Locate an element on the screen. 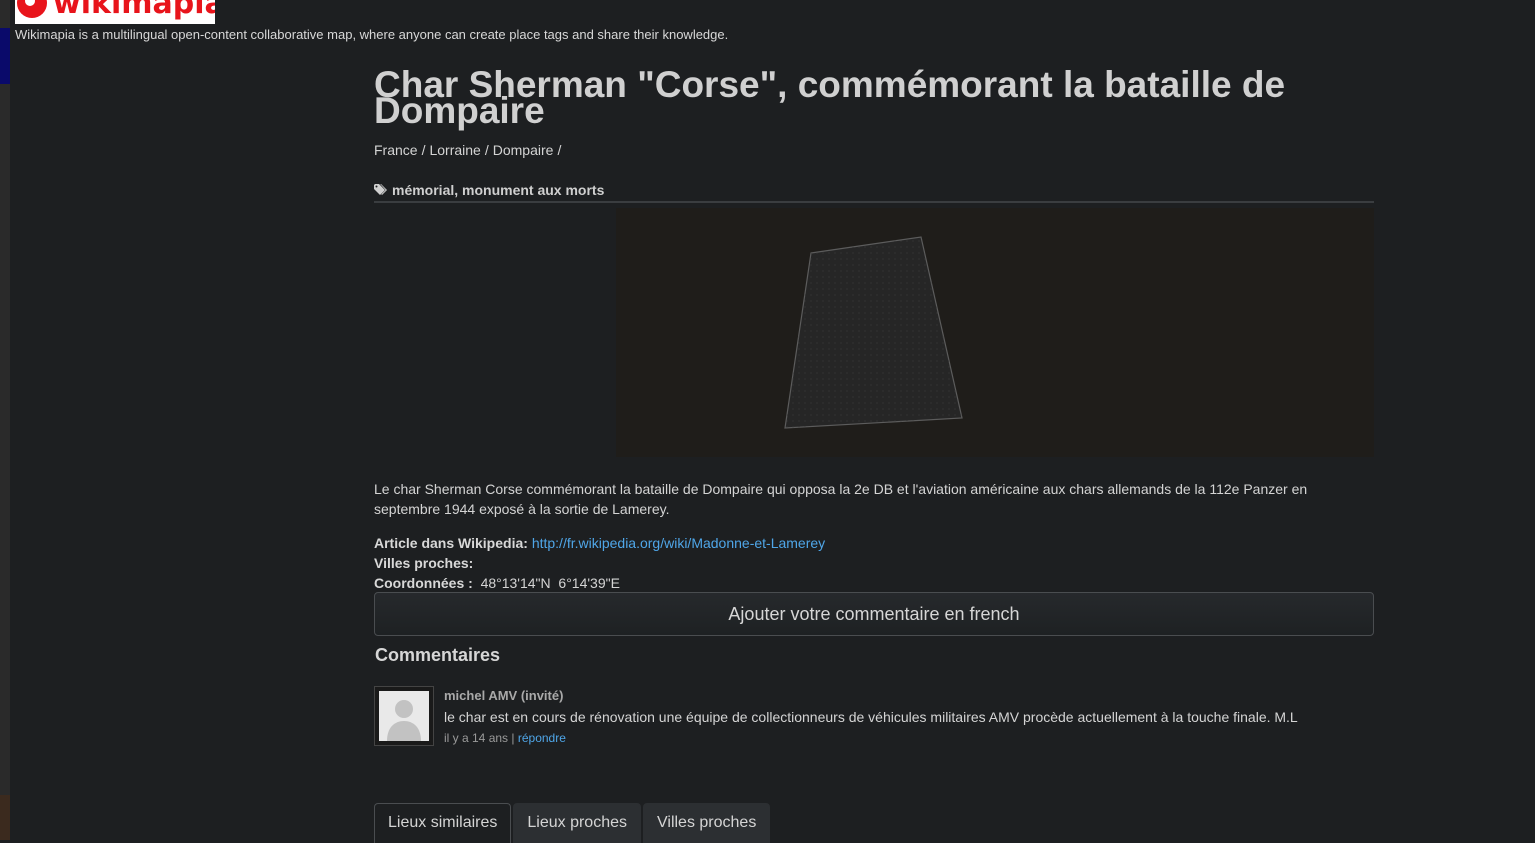 The image size is (1535, 843). wikimapia-logo: wikimapia is located at coordinates (115, 12).